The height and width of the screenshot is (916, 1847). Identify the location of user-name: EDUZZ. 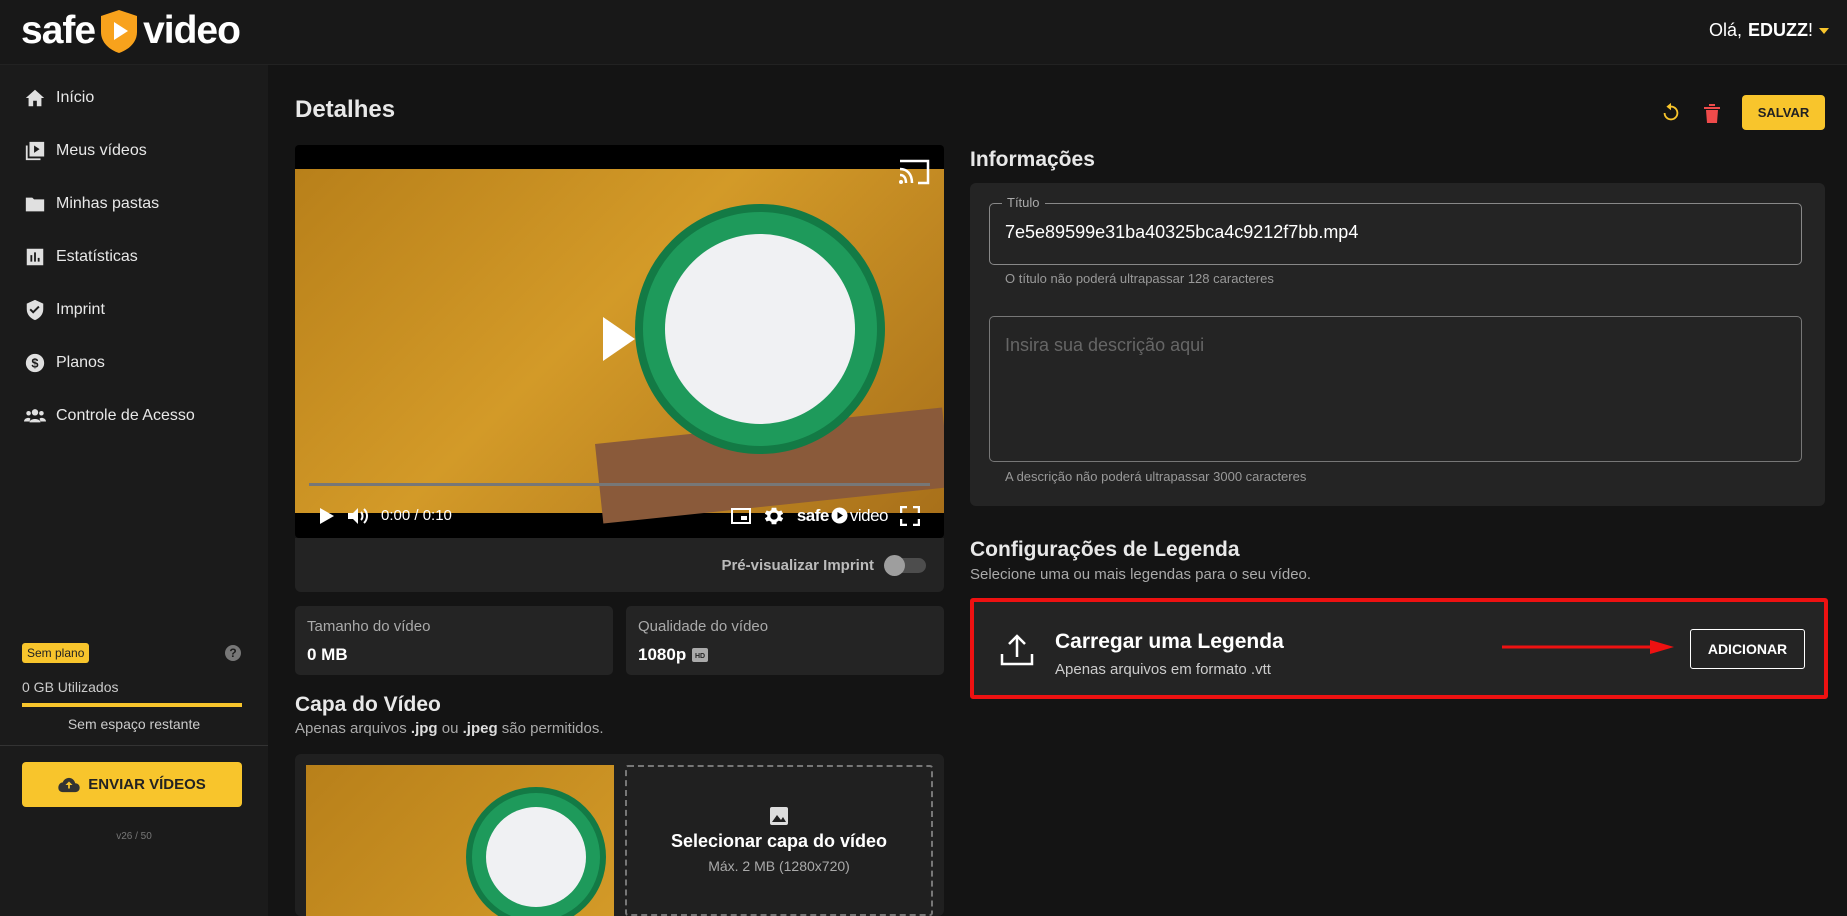
(1777, 30).